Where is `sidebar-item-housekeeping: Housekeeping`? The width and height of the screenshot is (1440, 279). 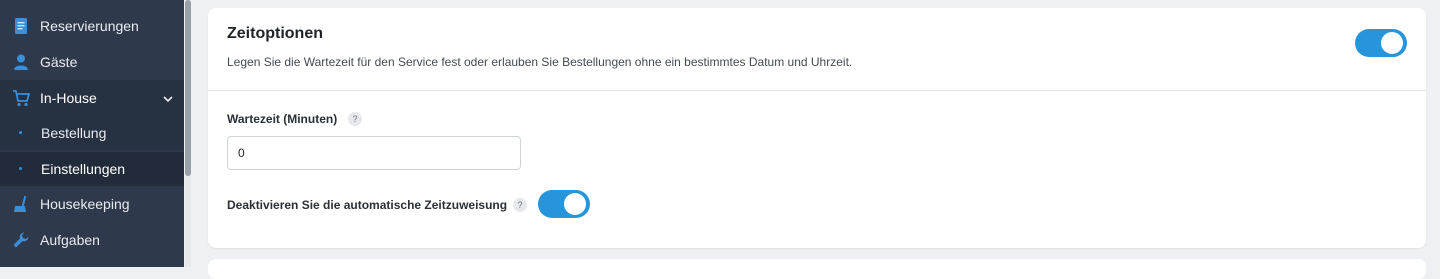 sidebar-item-housekeeping: Housekeeping is located at coordinates (92, 204).